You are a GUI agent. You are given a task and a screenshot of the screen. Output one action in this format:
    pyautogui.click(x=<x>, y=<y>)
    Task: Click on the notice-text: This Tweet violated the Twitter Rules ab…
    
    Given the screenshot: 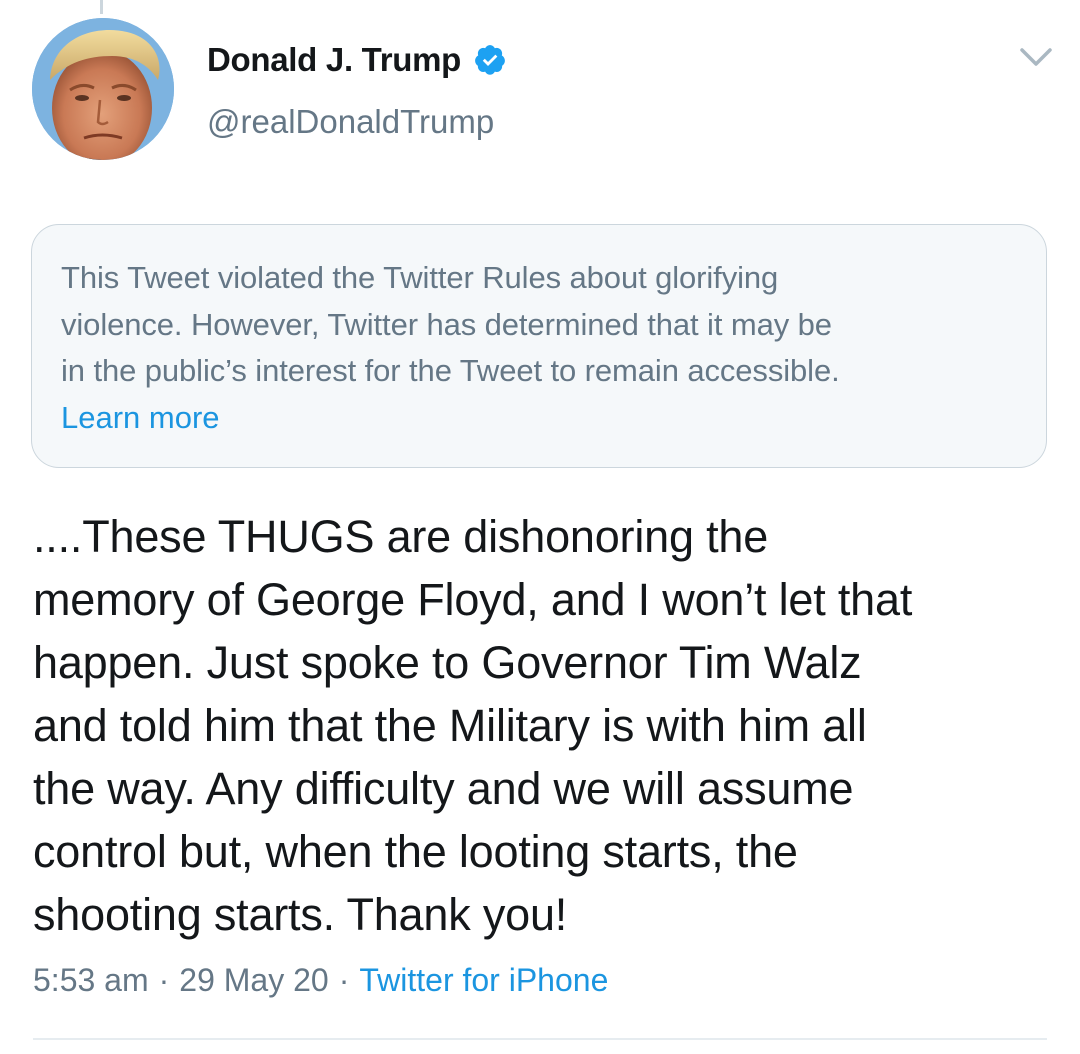 What is the action you would take?
    pyautogui.click(x=450, y=324)
    